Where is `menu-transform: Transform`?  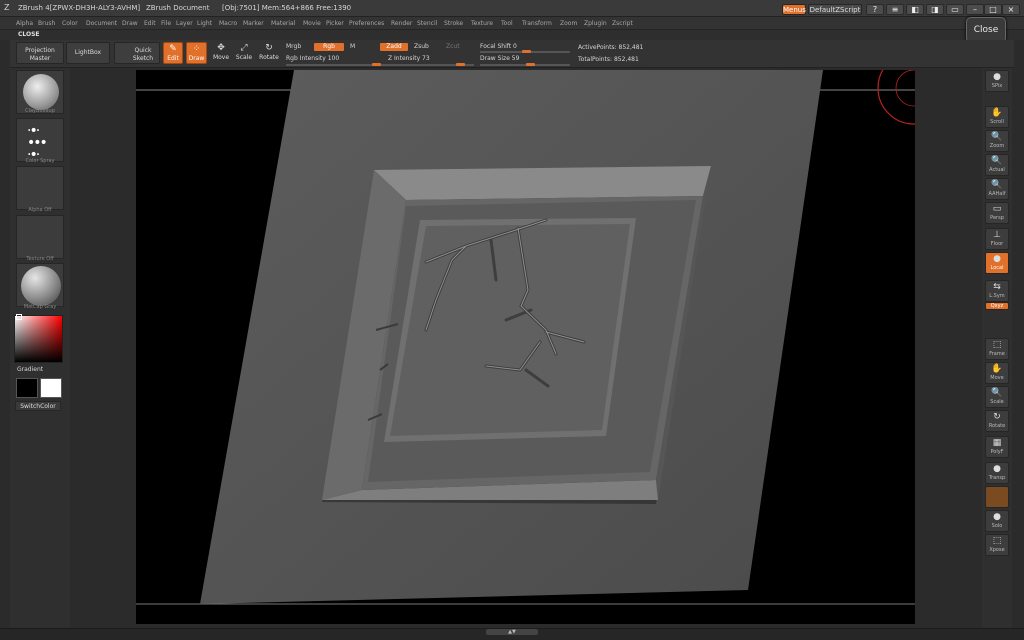 menu-transform: Transform is located at coordinates (537, 23).